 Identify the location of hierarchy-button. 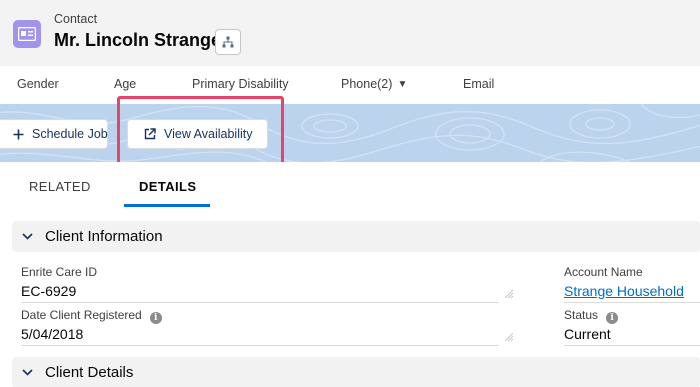
(228, 42).